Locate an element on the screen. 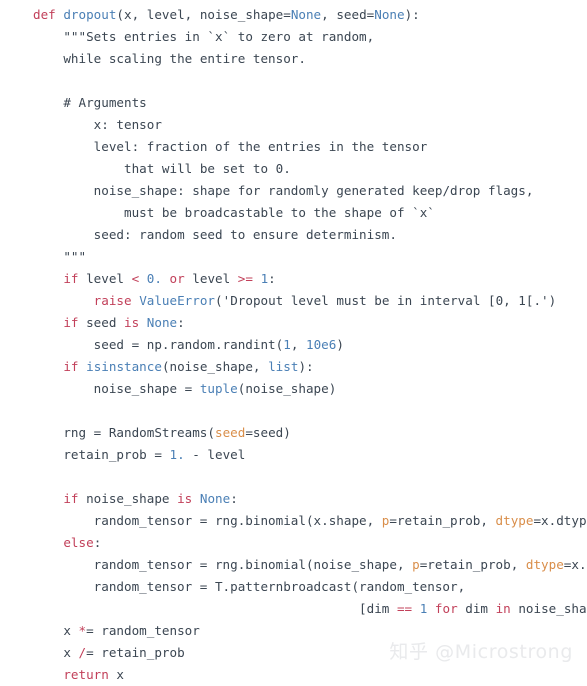  code-line-18: noise_shape = tuple(noise_shape) is located at coordinates (185, 388).